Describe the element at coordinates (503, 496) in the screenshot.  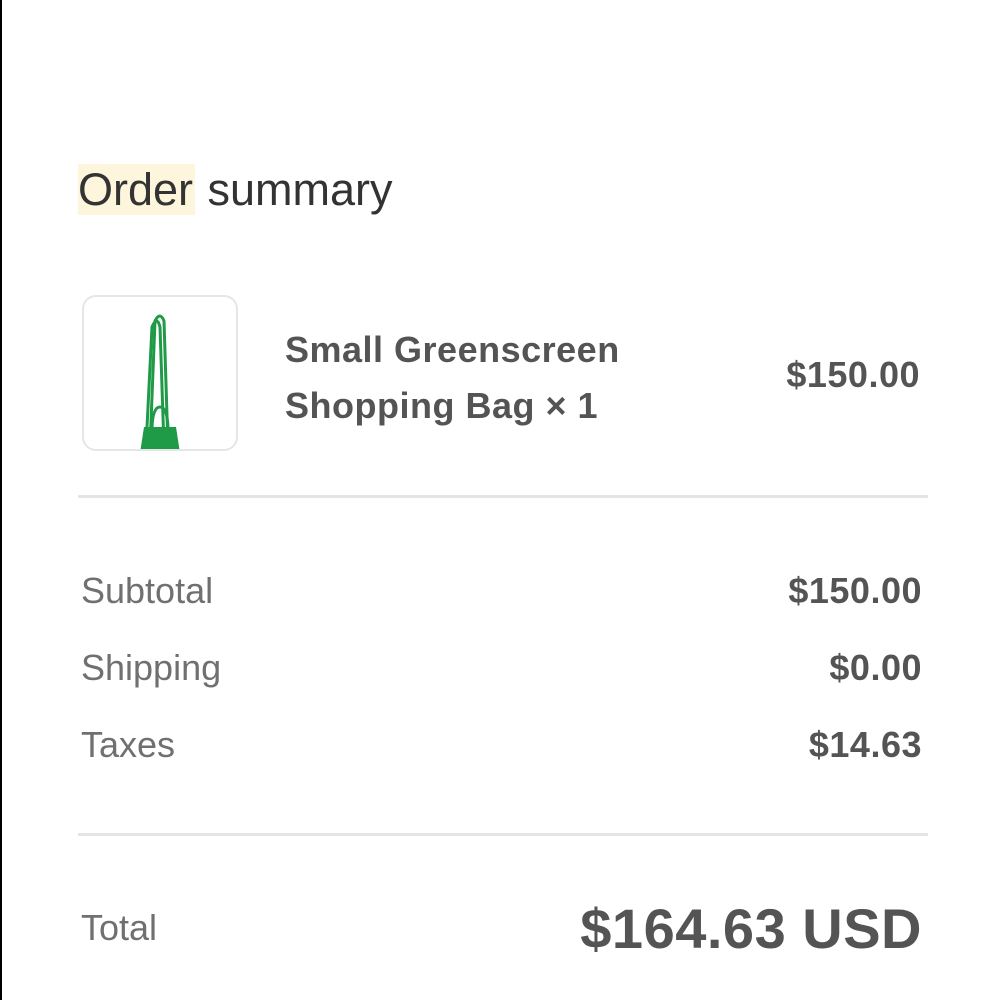
I see `divider-top` at that location.